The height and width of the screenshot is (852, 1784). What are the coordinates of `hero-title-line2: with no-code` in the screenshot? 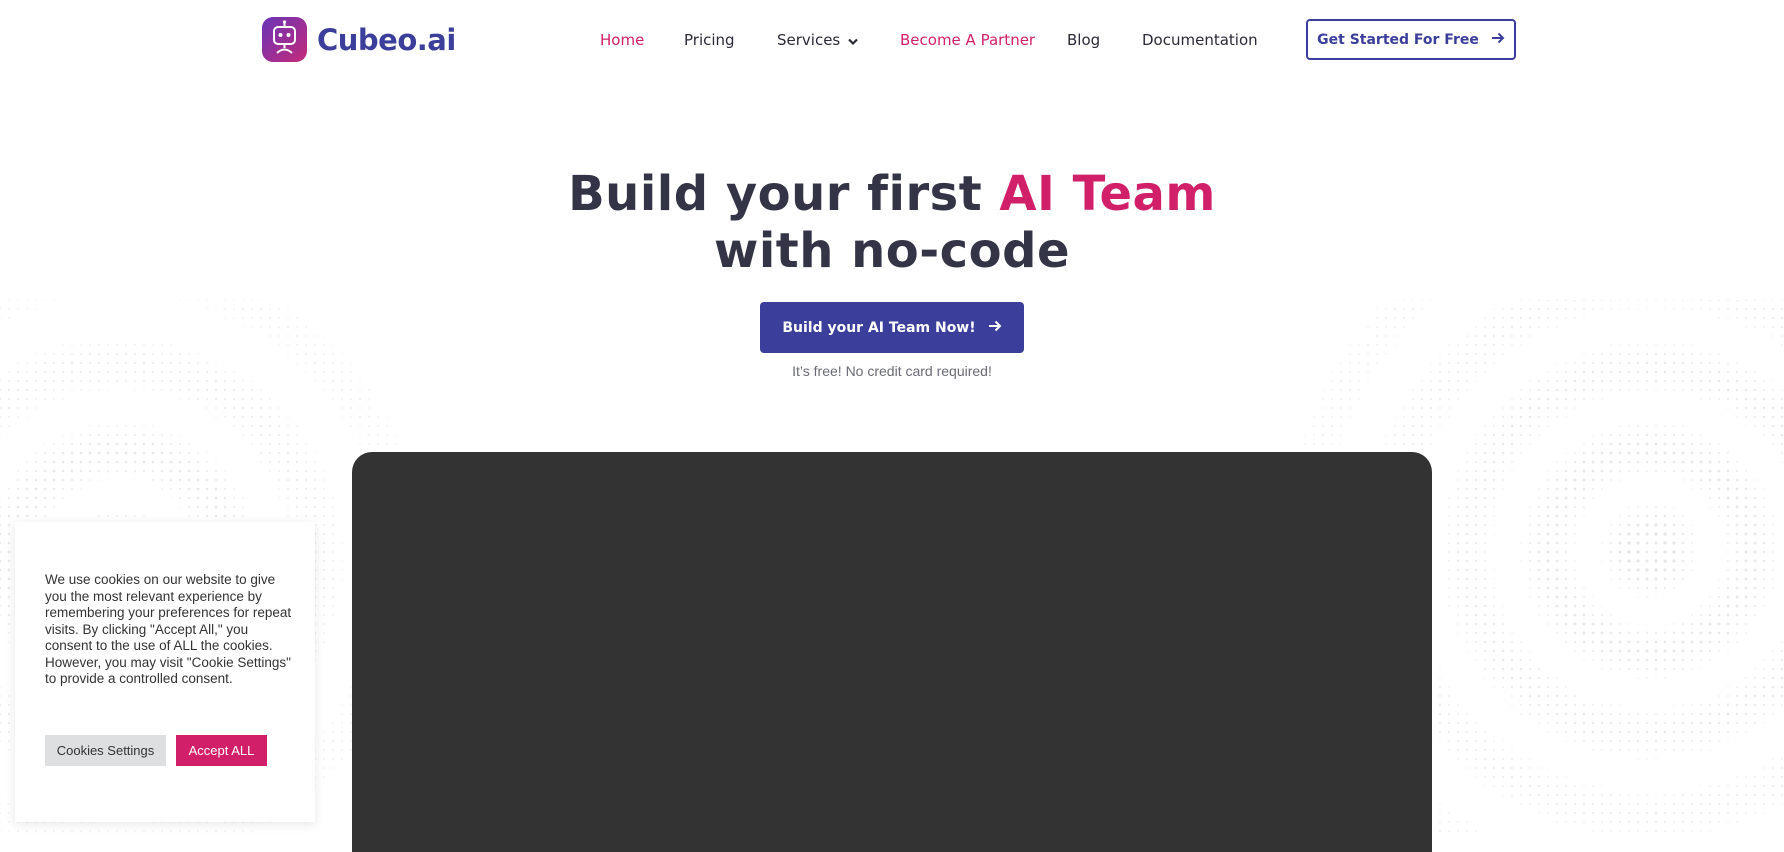 It's located at (892, 251).